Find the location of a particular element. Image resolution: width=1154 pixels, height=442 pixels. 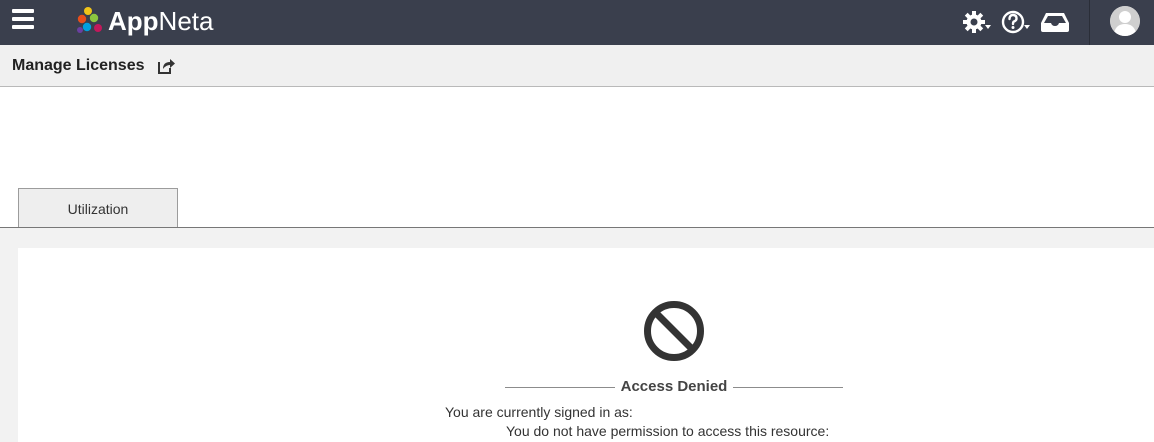

user-icon is located at coordinates (1125, 21).